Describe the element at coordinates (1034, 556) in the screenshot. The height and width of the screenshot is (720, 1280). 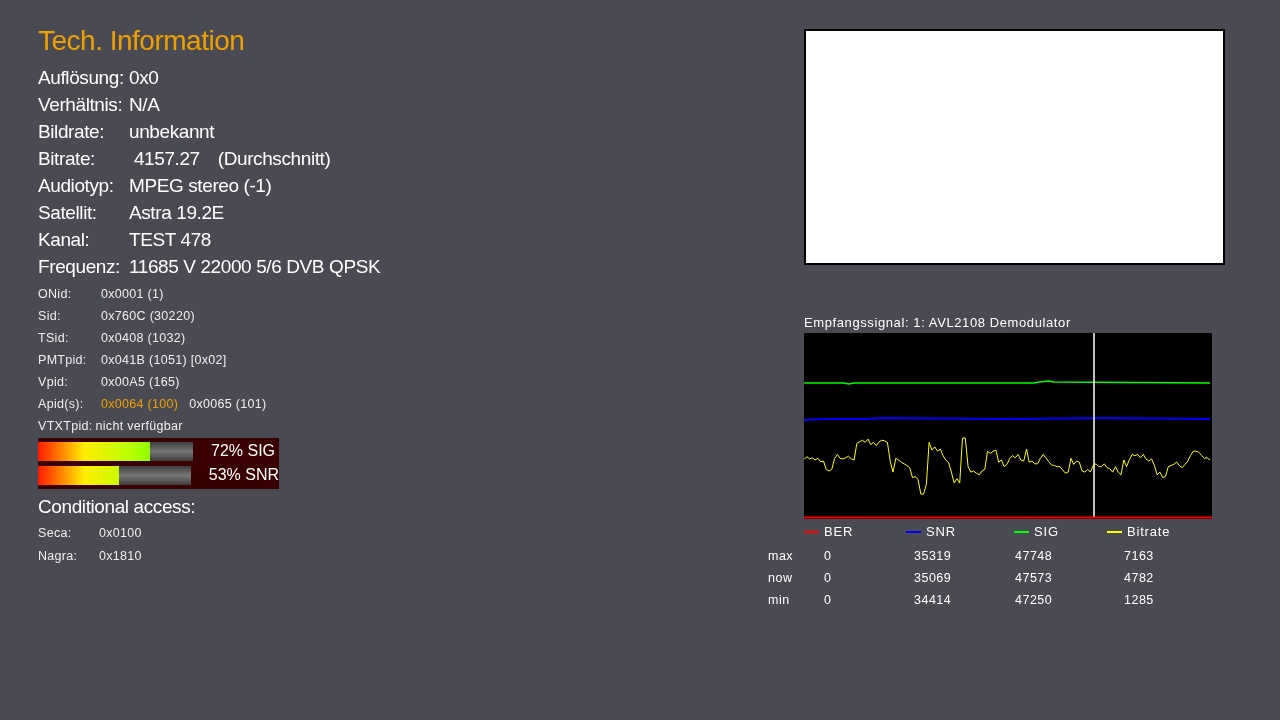
I see `stat-value: 47748` at that location.